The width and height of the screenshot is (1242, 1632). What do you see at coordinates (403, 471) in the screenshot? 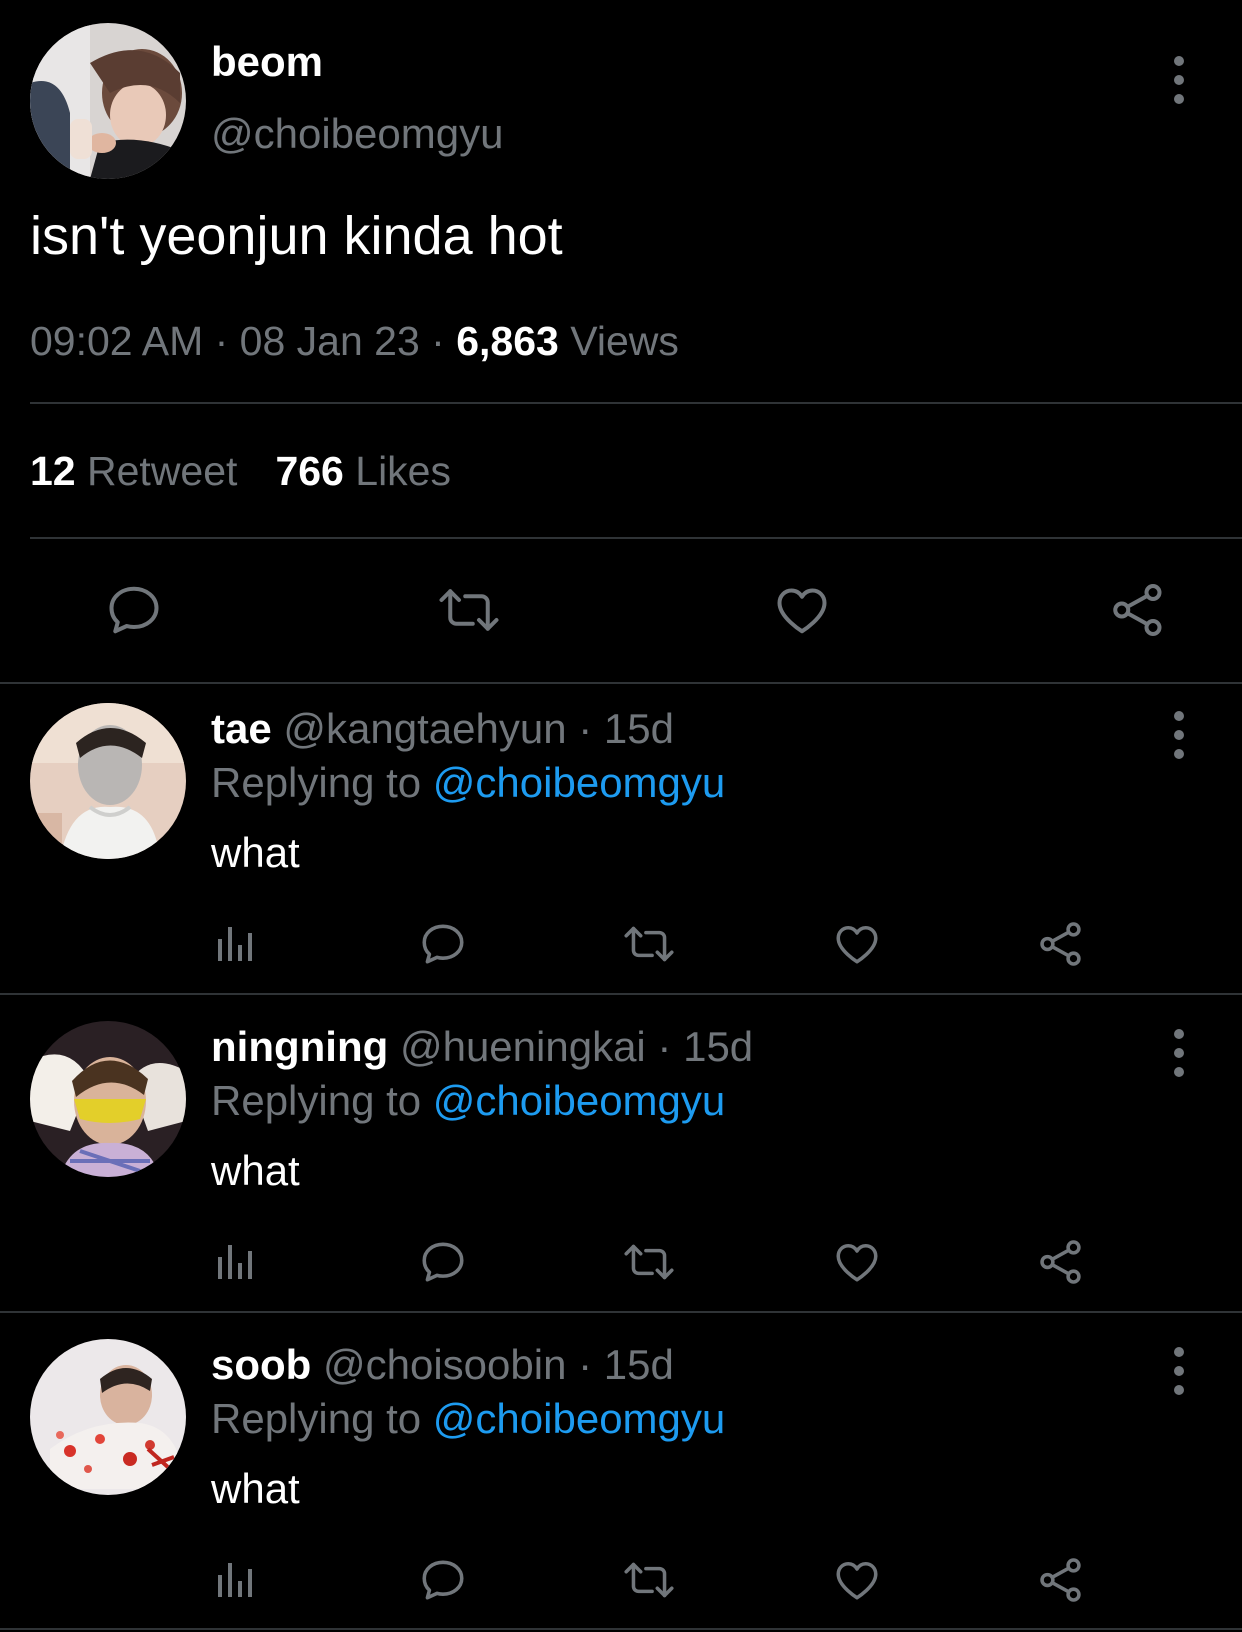
I see `likes-label: Likes` at bounding box center [403, 471].